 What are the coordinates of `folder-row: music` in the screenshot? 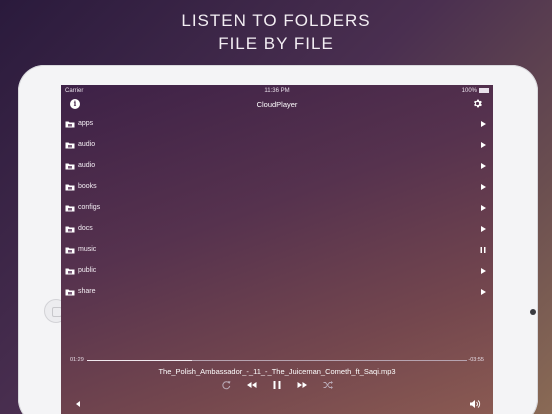 It's located at (277, 250).